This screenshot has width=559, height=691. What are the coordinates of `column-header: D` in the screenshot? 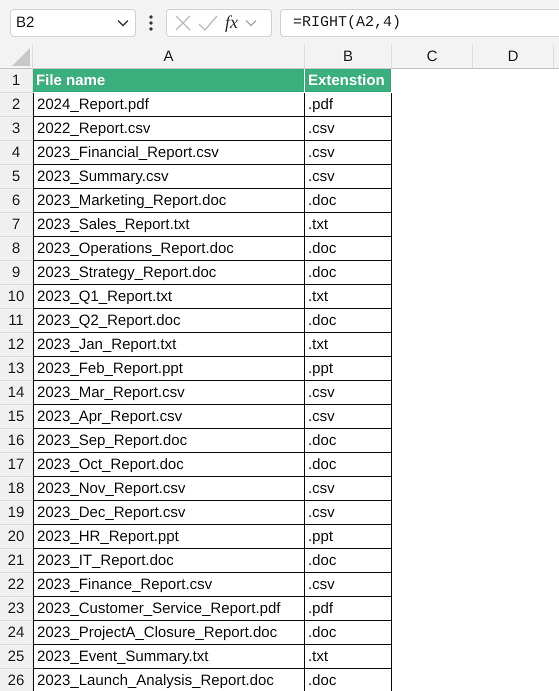 It's located at (513, 57).